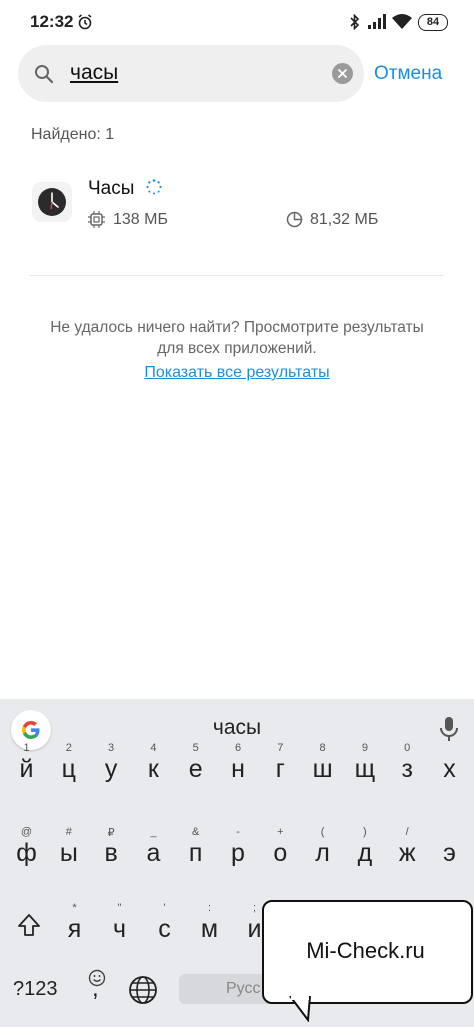 The width and height of the screenshot is (474, 1027). What do you see at coordinates (153, 854) in the screenshot?
I see `key-а: _ а` at bounding box center [153, 854].